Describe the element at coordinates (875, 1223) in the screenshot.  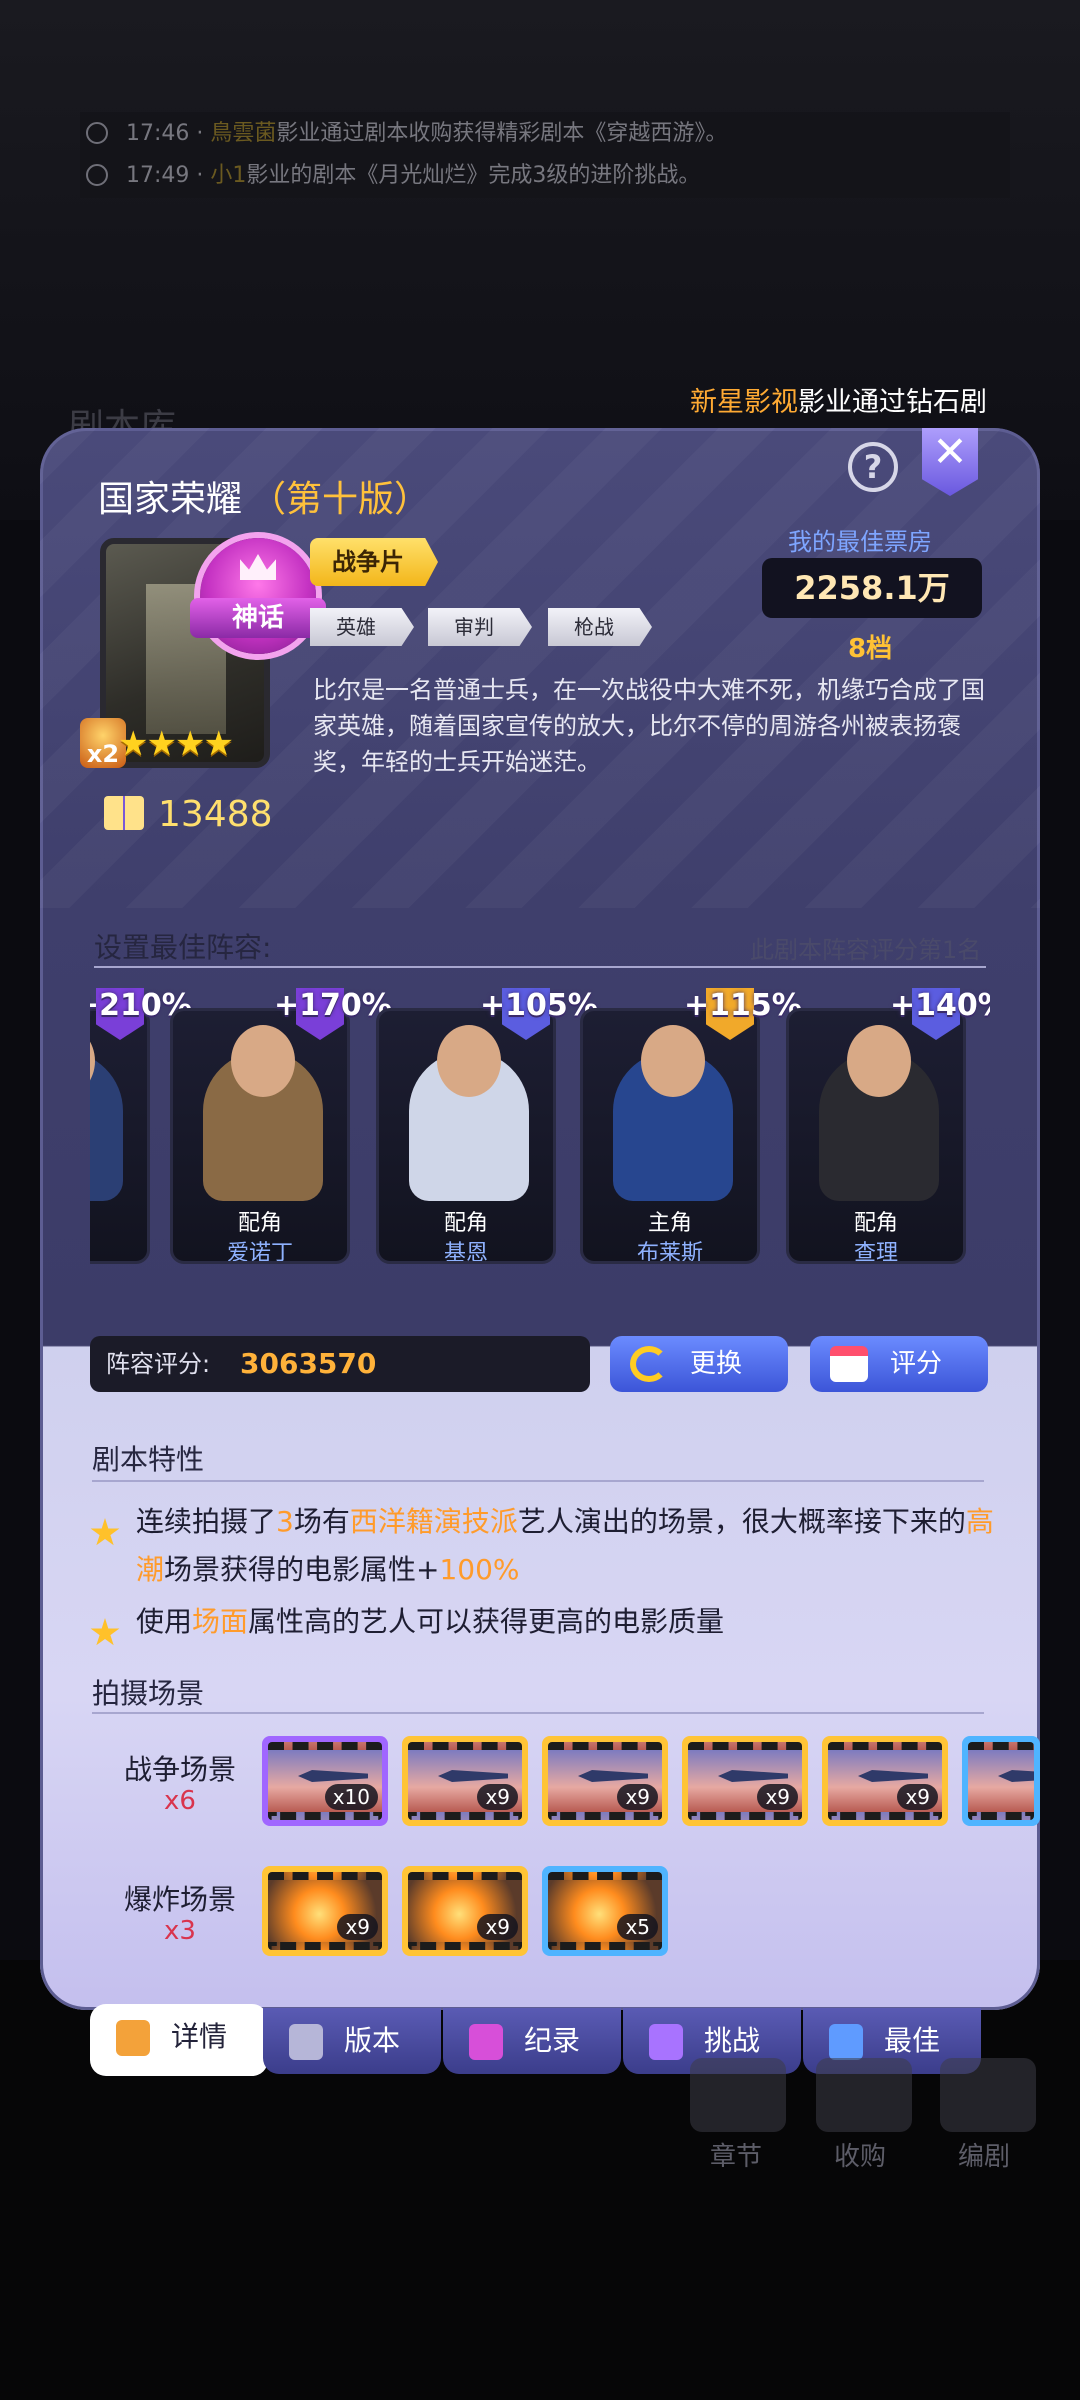
I see `actor-role: 配角` at that location.